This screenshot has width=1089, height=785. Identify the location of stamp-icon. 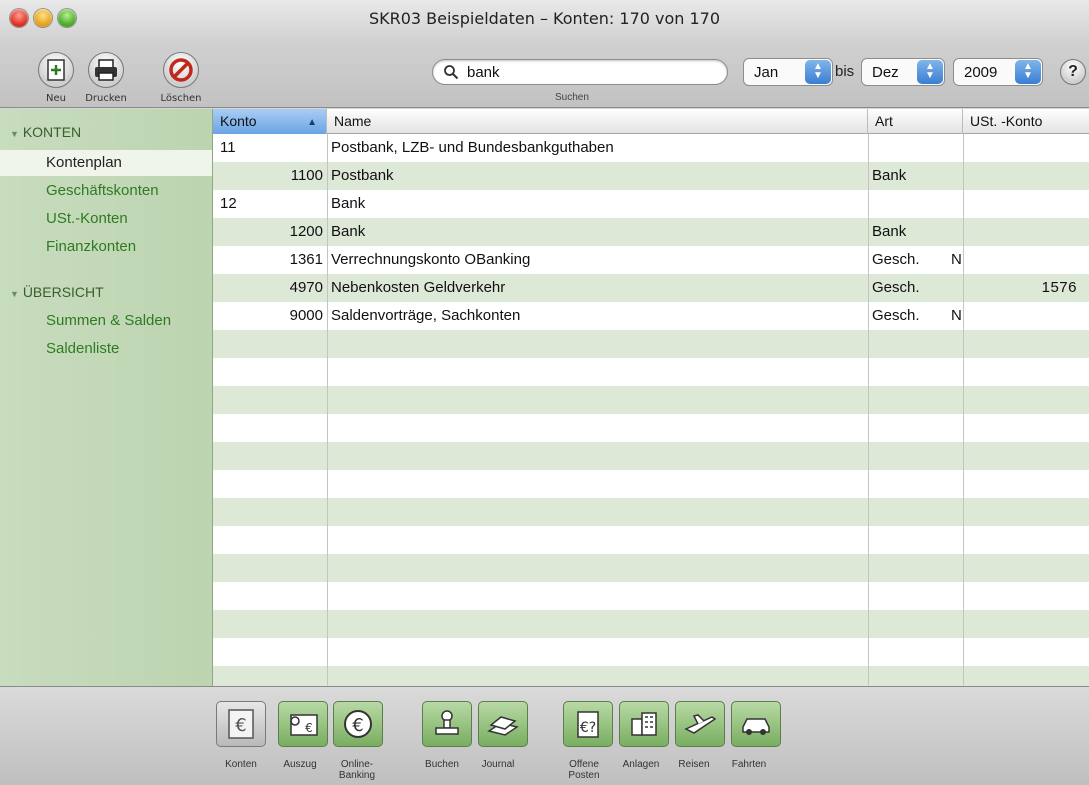
(447, 722).